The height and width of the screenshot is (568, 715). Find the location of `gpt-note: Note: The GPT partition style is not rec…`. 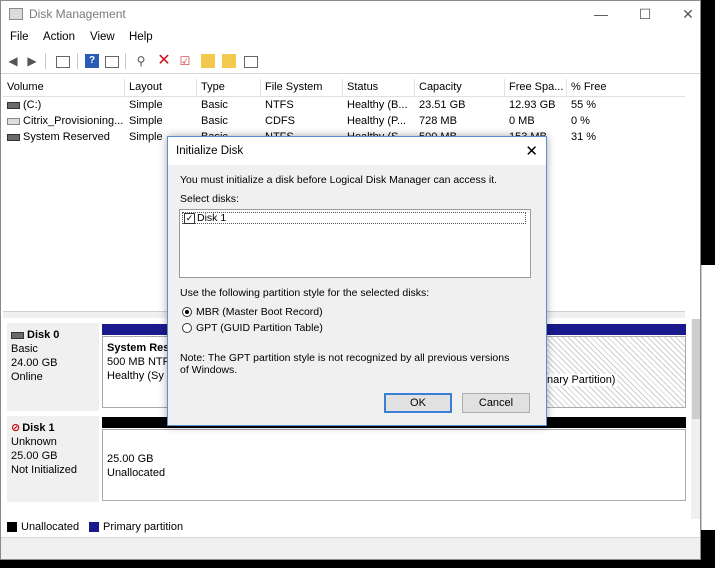

gpt-note: Note: The GPT partition style is not rec… is located at coordinates (345, 364).